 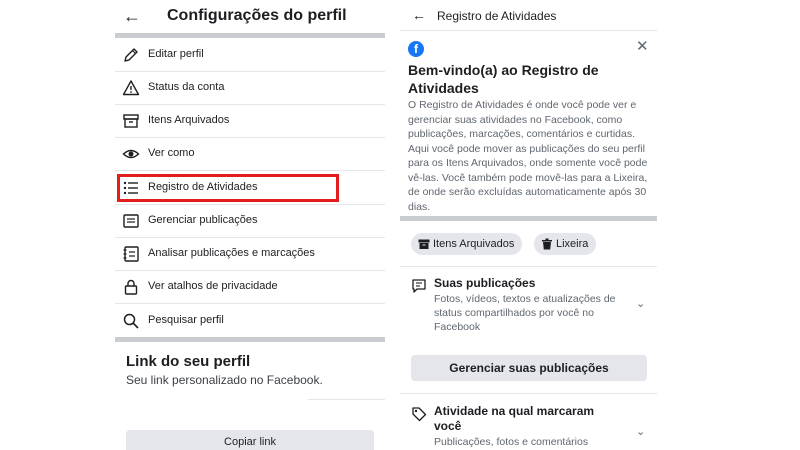 I want to click on section-title: Atividade na qual marcaram você, so click(x=514, y=418).